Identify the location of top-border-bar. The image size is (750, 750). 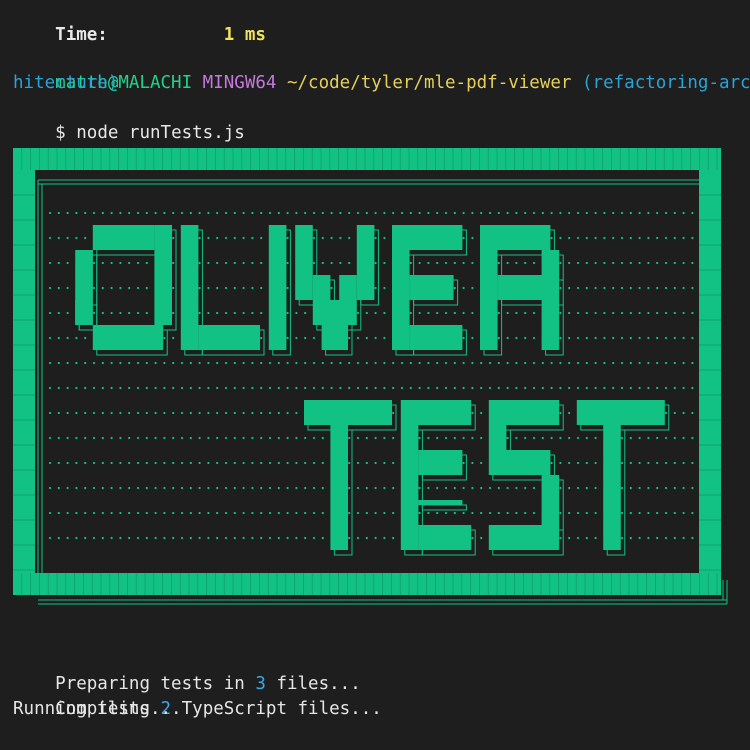
(367, 159).